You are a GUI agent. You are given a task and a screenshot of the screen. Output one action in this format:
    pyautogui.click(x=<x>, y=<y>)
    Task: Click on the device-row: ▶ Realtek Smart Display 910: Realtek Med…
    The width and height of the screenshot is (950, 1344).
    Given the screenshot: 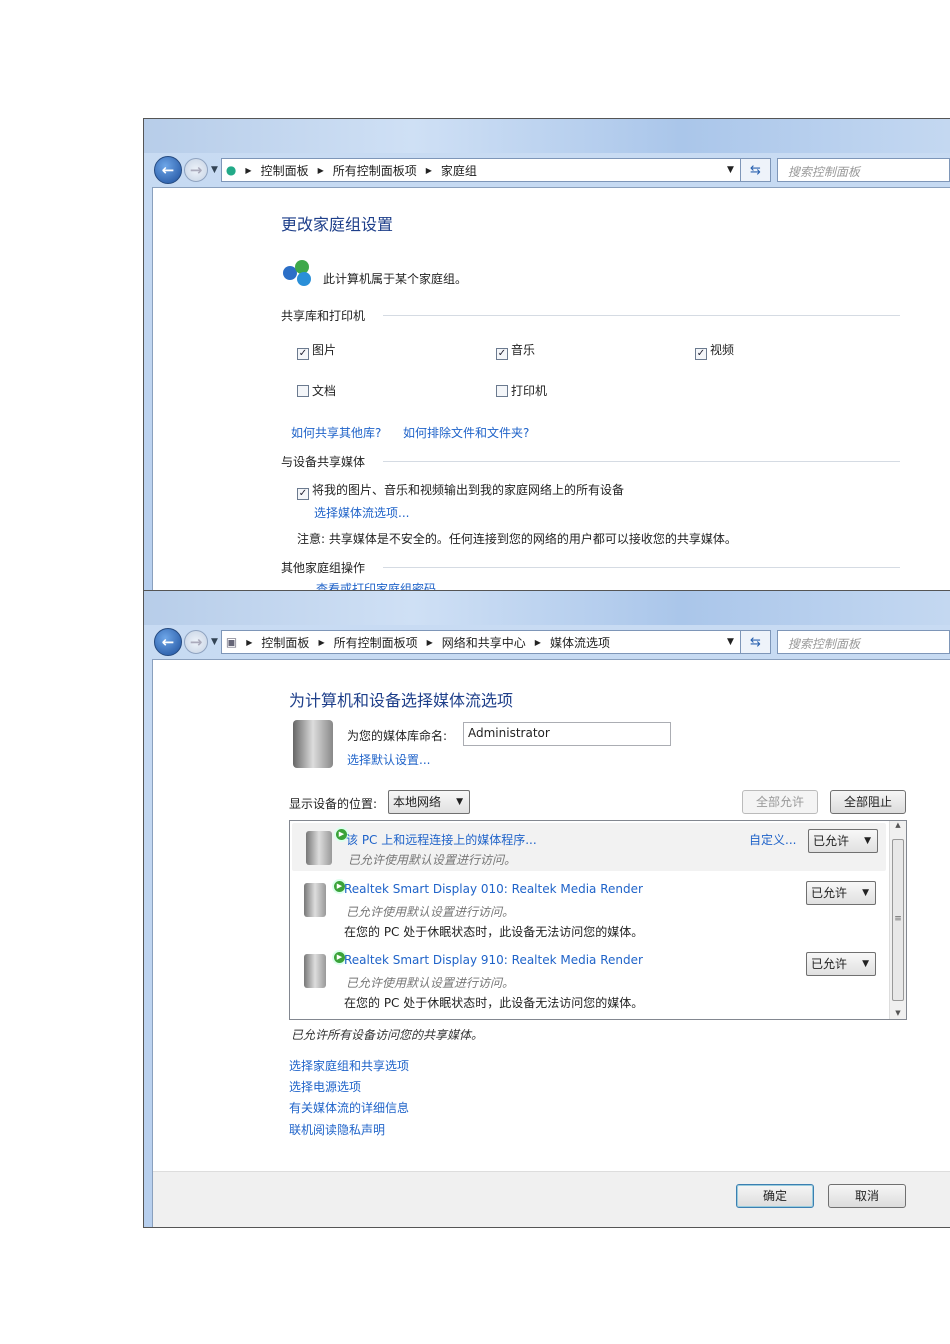 What is the action you would take?
    pyautogui.click(x=589, y=981)
    